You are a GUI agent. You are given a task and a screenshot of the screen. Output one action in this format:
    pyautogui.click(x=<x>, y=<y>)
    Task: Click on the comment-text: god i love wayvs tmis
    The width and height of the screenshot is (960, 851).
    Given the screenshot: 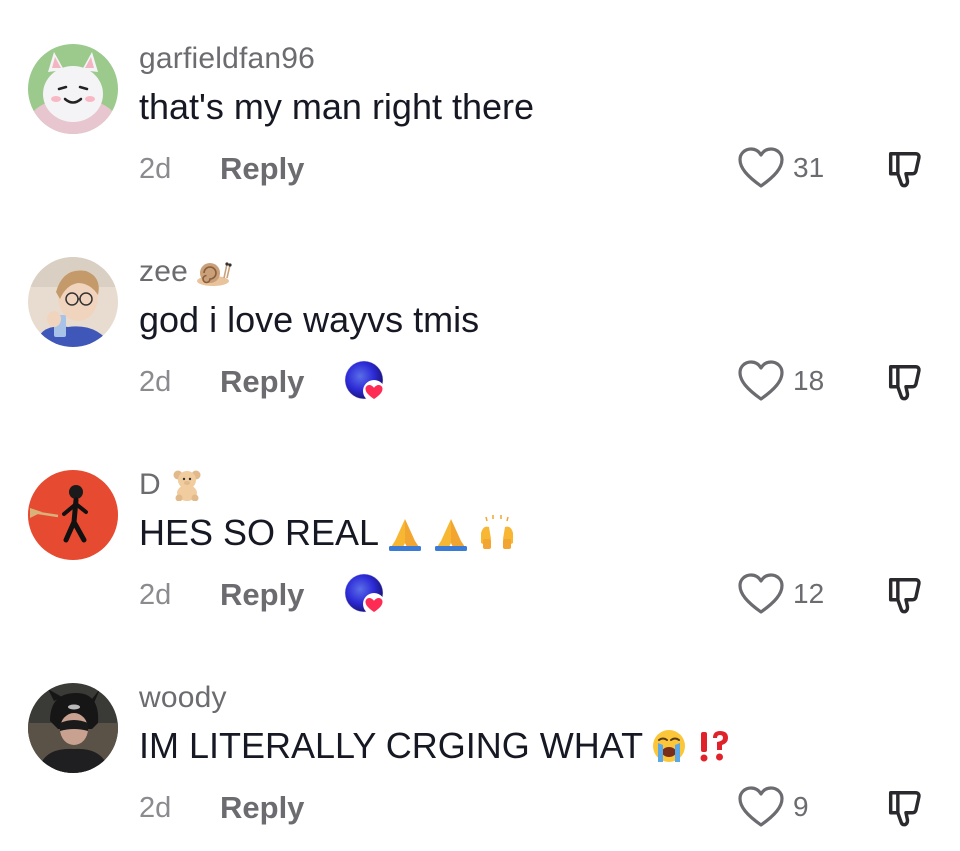 What is the action you would take?
    pyautogui.click(x=309, y=320)
    